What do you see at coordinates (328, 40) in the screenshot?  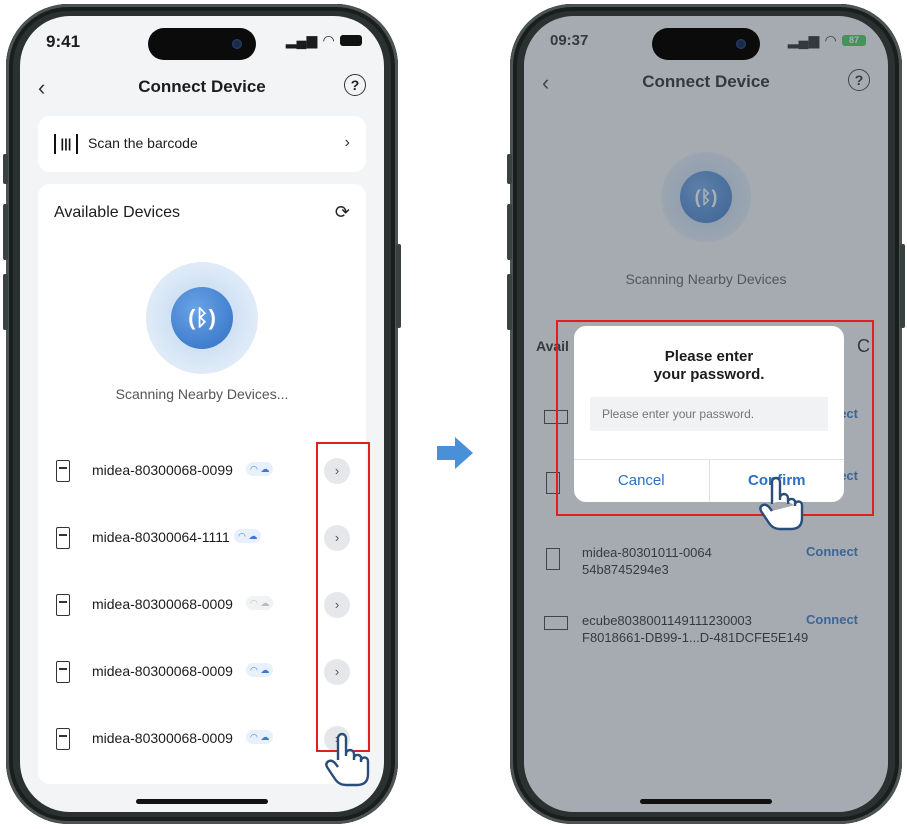 I see `wifi-icon: ◠` at bounding box center [328, 40].